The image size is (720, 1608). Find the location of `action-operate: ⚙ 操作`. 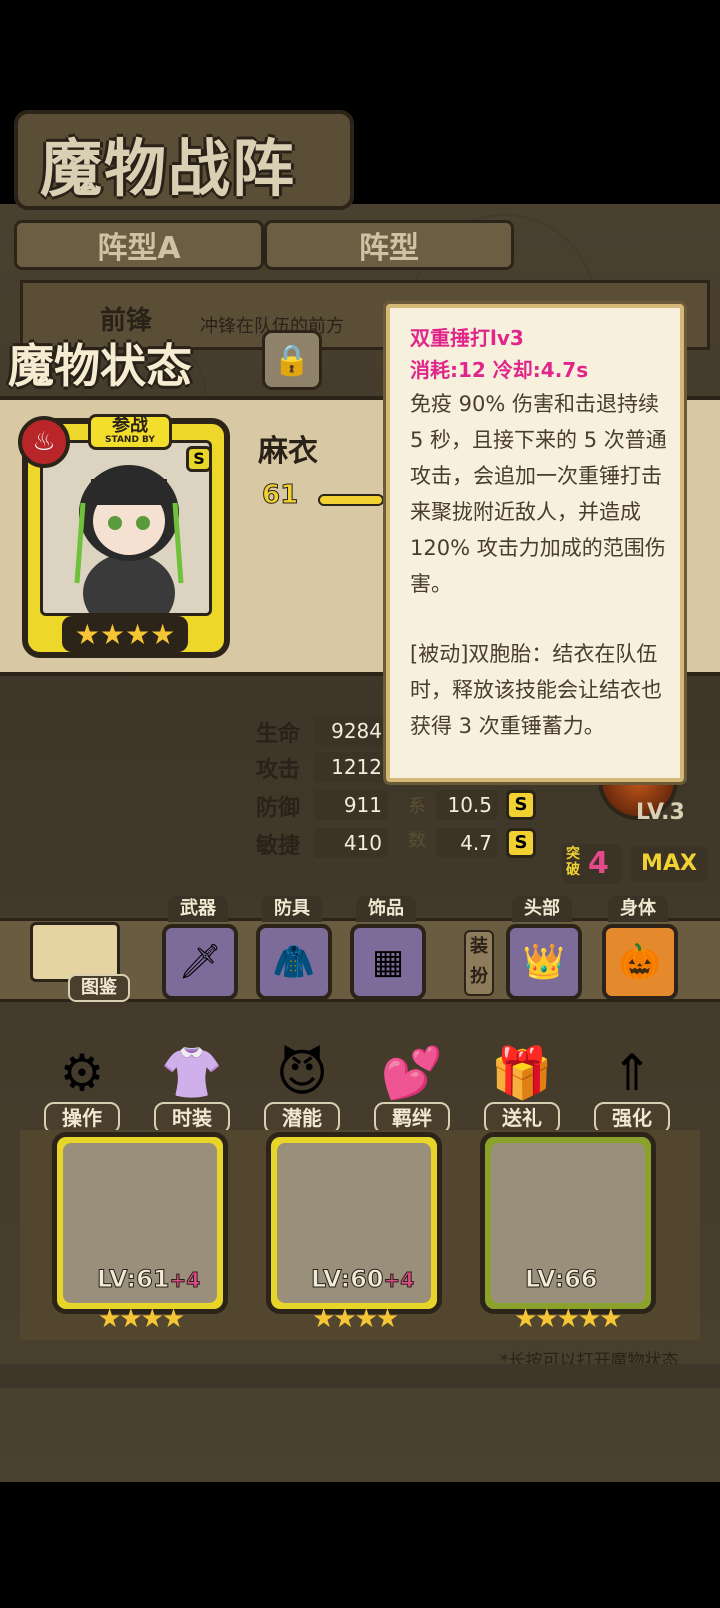

action-operate: ⚙ 操作 is located at coordinates (82, 1088).